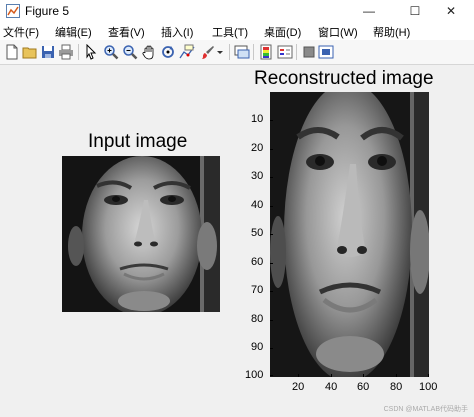  I want to click on data-cursor-button, so click(187, 52).